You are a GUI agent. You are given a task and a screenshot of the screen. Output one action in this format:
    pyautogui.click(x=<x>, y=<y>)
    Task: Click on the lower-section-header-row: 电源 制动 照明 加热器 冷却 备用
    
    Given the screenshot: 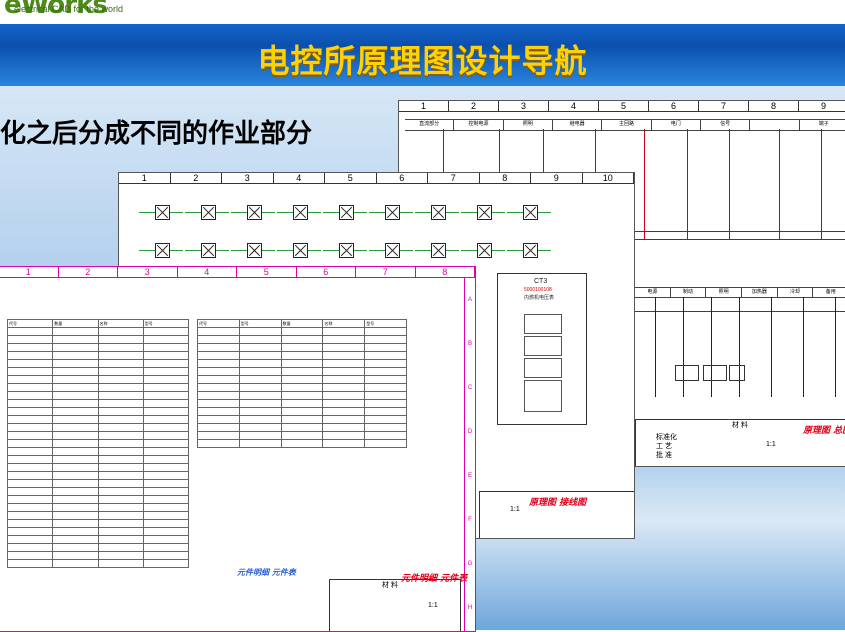 What is the action you would take?
    pyautogui.click(x=740, y=292)
    